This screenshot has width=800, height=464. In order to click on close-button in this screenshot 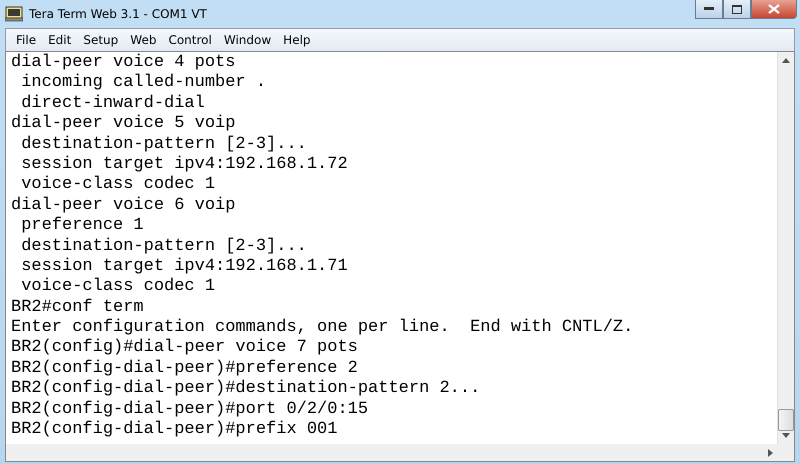, I will do `click(774, 9)`.